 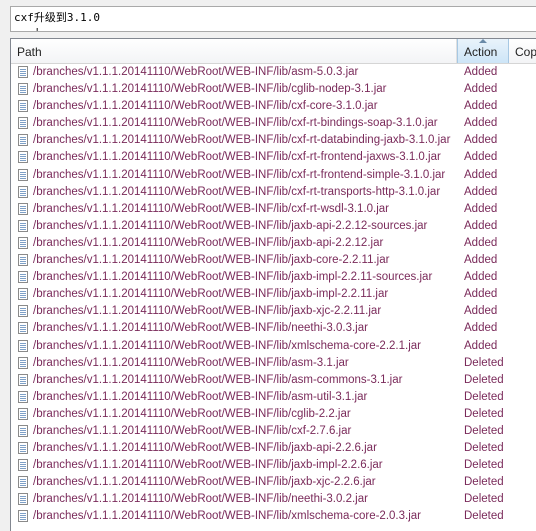 I want to click on column-header-path: Path, so click(x=234, y=51).